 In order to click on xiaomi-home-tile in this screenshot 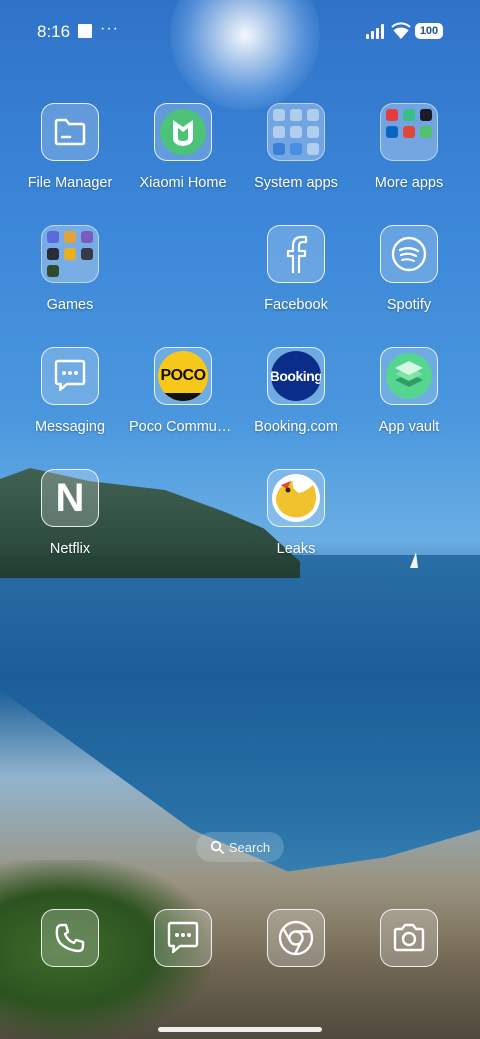, I will do `click(183, 132)`.